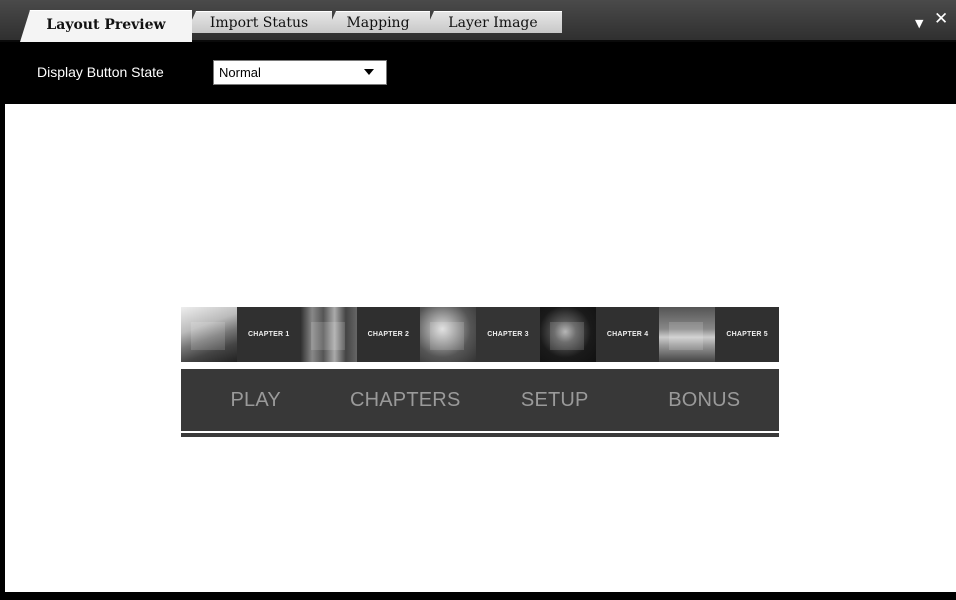 The width and height of the screenshot is (956, 600). I want to click on chapter-button-5: CHAPTER 5, so click(719, 334).